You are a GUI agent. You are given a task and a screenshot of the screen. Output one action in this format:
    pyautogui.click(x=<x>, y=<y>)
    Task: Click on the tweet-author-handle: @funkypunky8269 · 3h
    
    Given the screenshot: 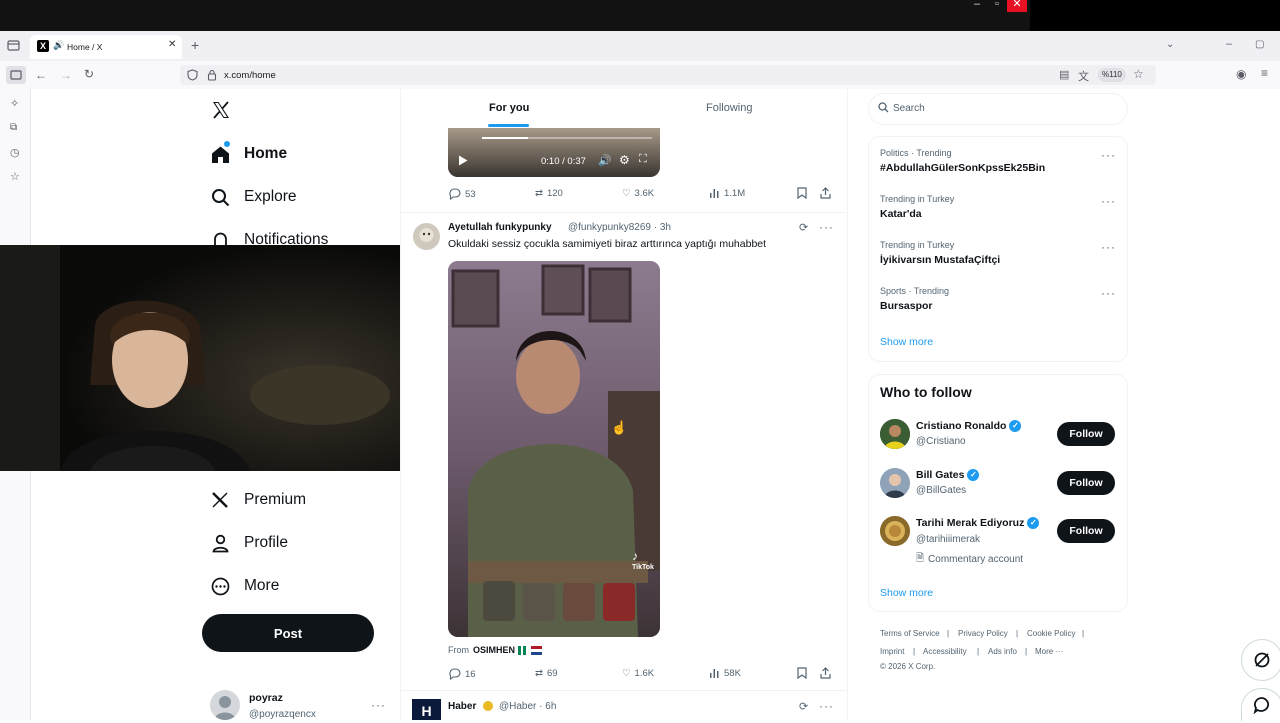 What is the action you would take?
    pyautogui.click(x=619, y=227)
    